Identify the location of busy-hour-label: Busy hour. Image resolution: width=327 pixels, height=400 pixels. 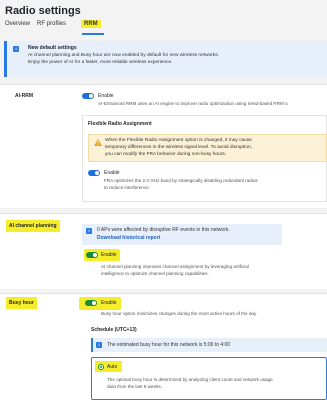
(21, 303).